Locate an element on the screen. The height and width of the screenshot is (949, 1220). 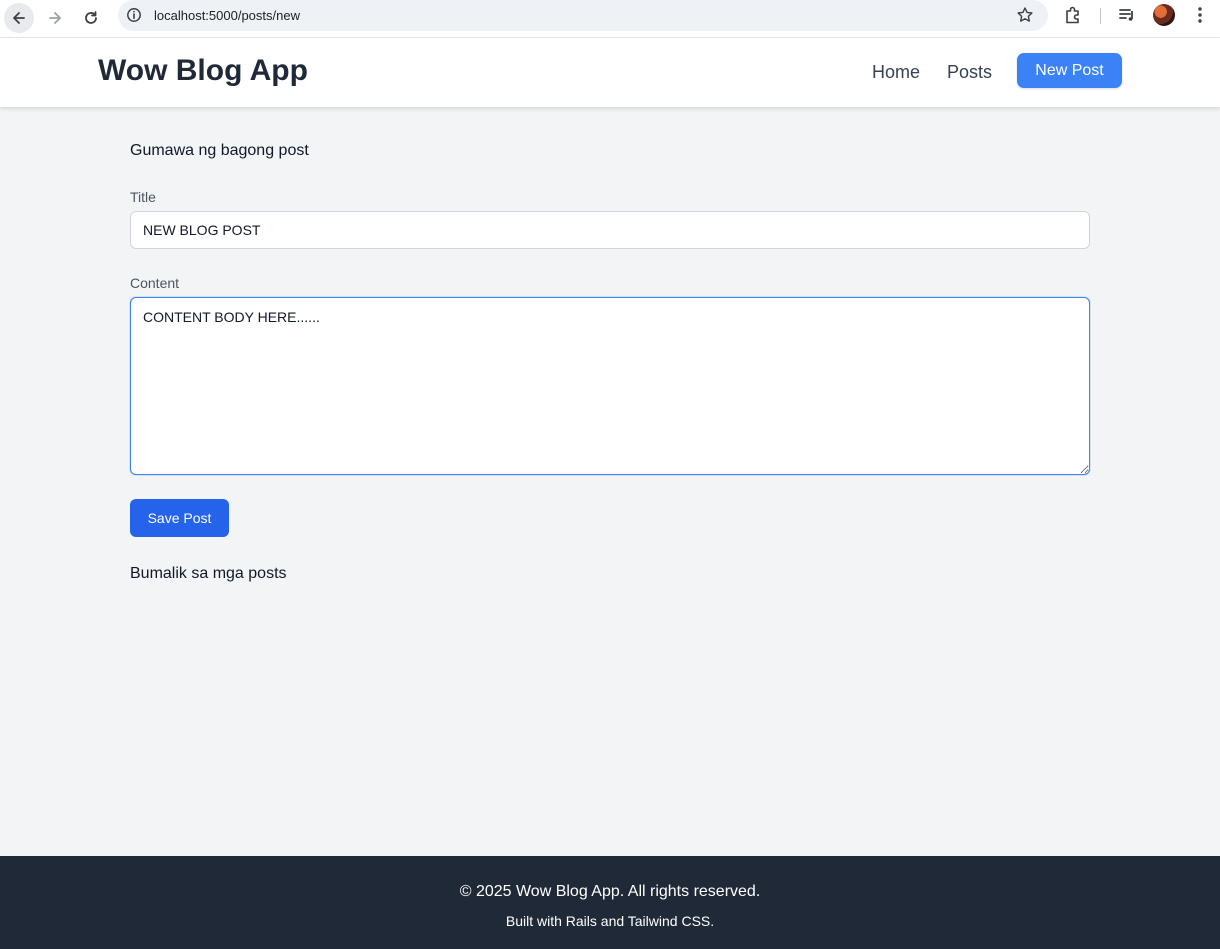
title-input is located at coordinates (610, 230).